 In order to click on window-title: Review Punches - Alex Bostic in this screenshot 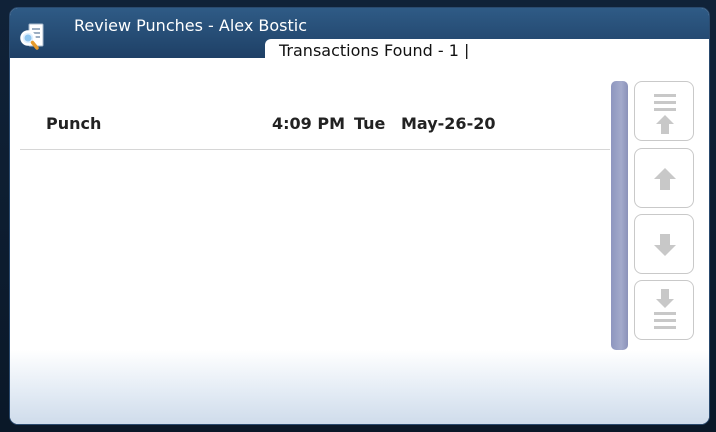, I will do `click(191, 25)`.